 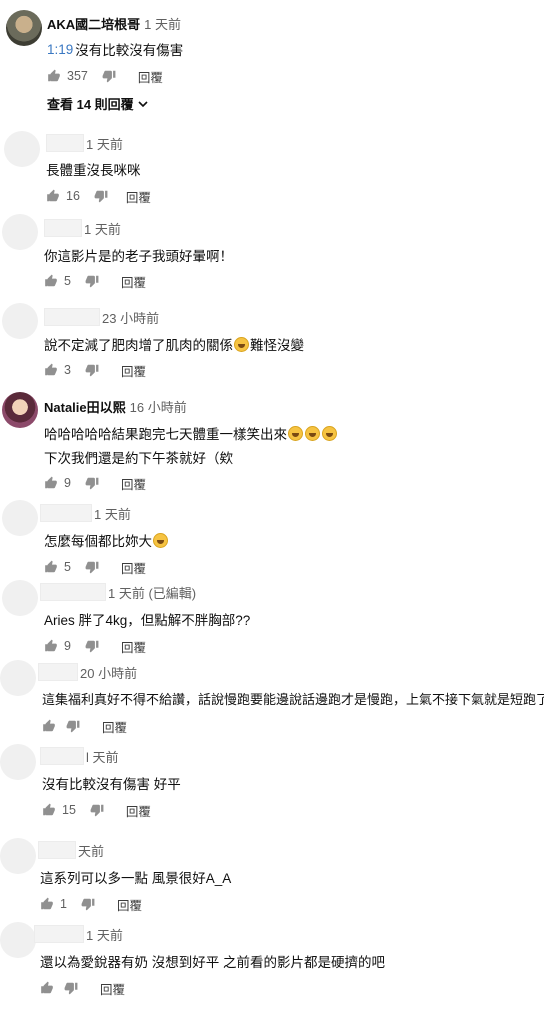 I want to click on comment-text-line: 沒有比較沒有傷害, so click(x=129, y=50).